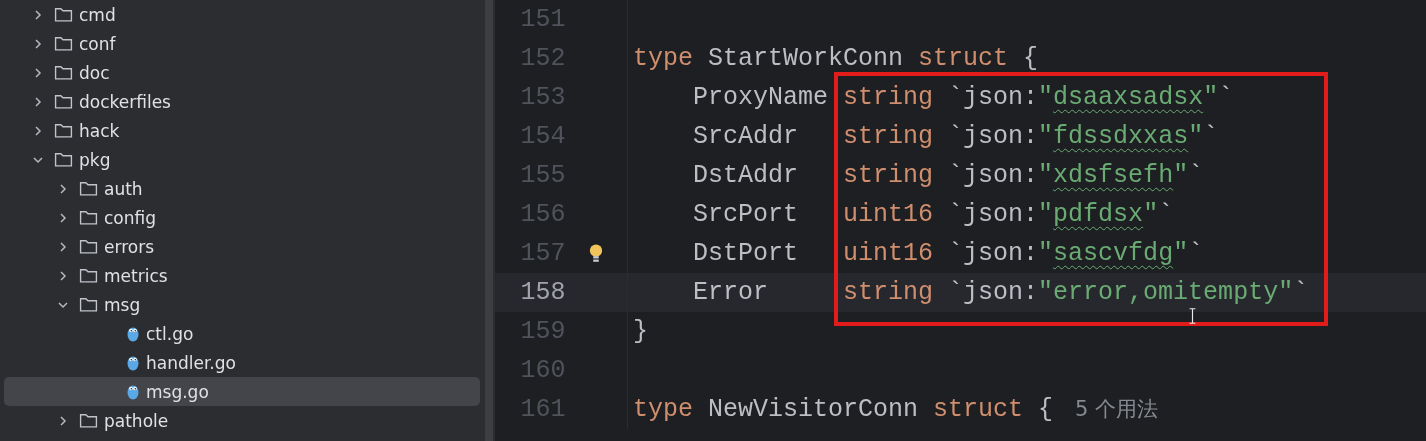 This screenshot has width=1426, height=441. I want to click on tree-item: metrics, so click(242, 275).